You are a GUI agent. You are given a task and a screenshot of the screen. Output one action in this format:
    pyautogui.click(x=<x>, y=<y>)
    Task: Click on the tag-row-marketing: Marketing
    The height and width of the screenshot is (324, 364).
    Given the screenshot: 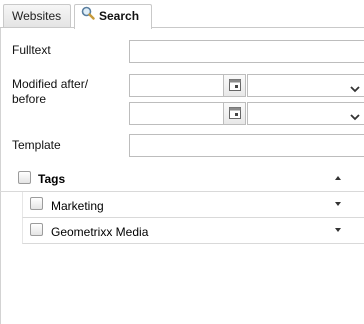 What is the action you would take?
    pyautogui.click(x=193, y=205)
    